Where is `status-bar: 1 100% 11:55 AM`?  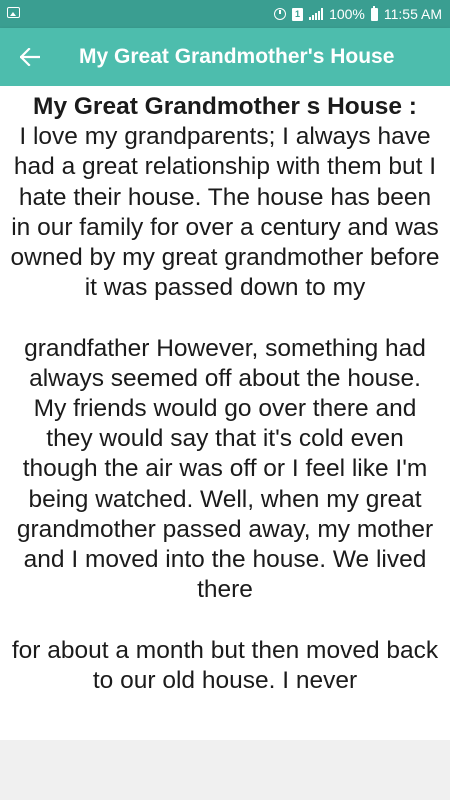
status-bar: 1 100% 11:55 AM is located at coordinates (225, 14).